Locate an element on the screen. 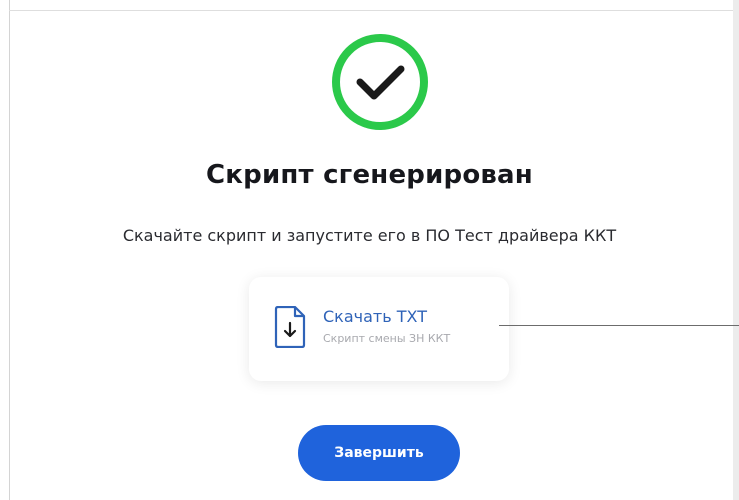 The width and height of the screenshot is (739, 500). annotation-line is located at coordinates (619, 325).